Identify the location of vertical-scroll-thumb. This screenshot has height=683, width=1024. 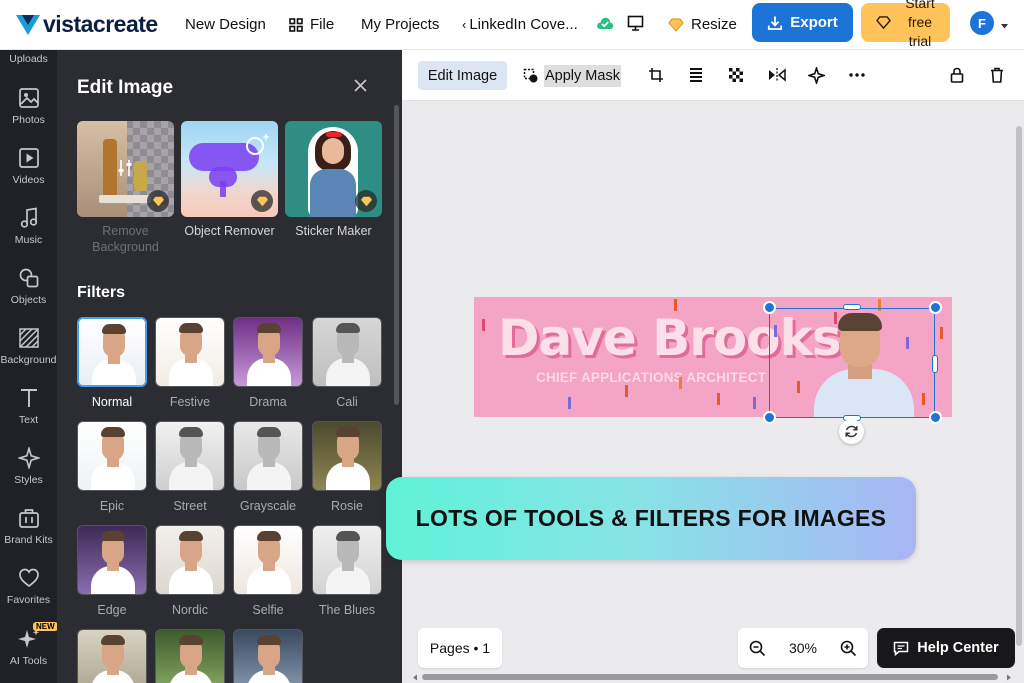
(1019, 386).